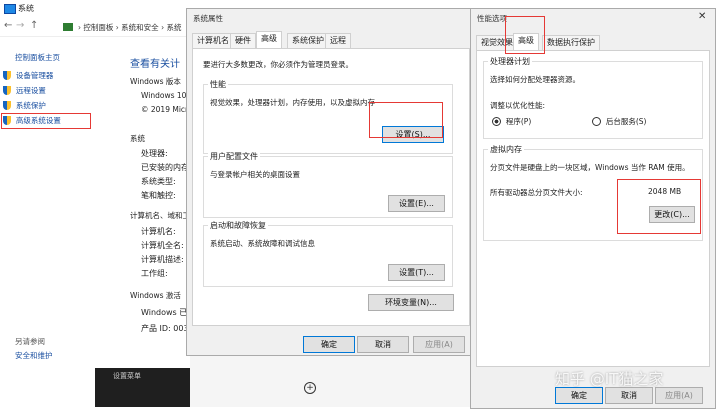 This screenshot has height=409, width=720. I want to click on forward-arrow-icon: →, so click(20, 25).